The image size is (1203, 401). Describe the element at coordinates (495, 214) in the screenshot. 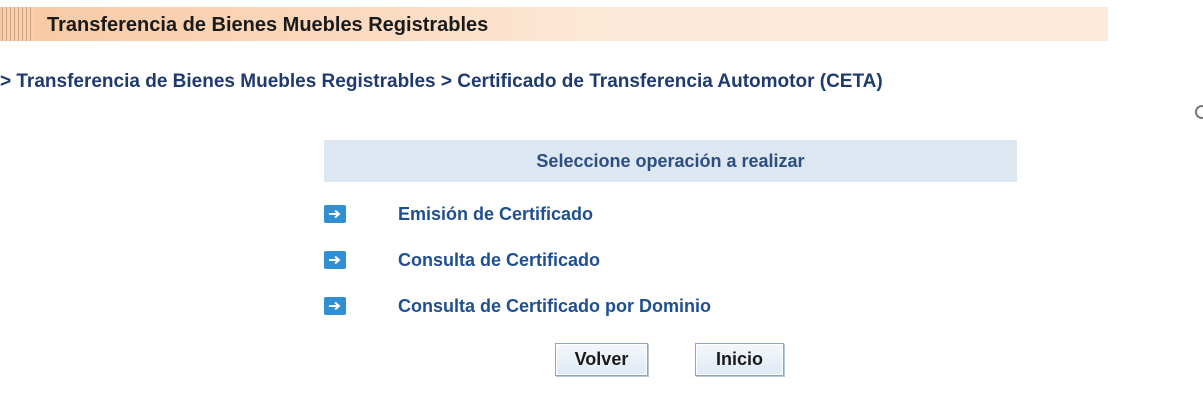

I see `option-label: Emisión de Certificado` at that location.